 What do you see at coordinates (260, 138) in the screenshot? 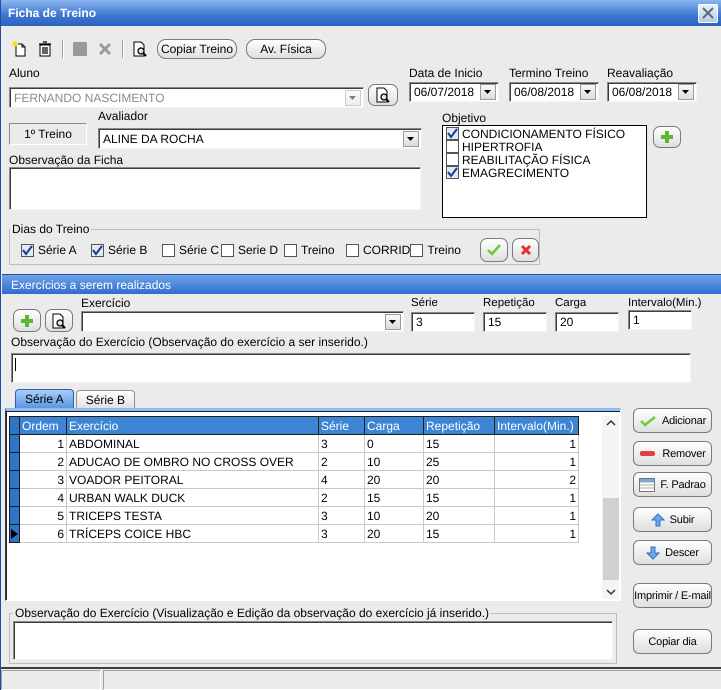
I see `evaluator-dropdown: ALINE DA ROCHA` at bounding box center [260, 138].